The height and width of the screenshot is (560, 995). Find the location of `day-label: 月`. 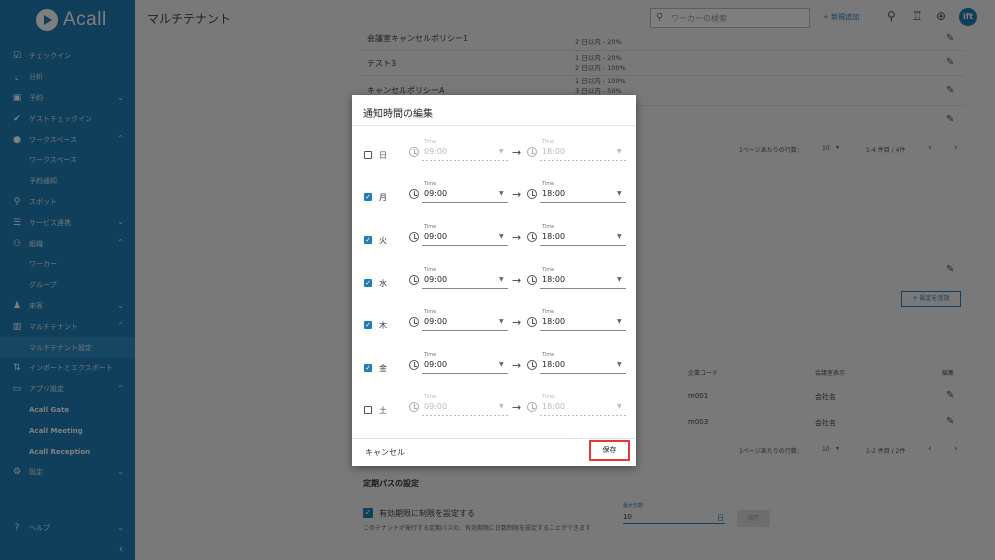

day-label: 月 is located at coordinates (383, 197).